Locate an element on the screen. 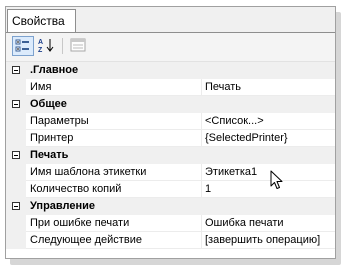 This screenshot has height=279, width=348. property-name: Принтер is located at coordinates (52, 138).